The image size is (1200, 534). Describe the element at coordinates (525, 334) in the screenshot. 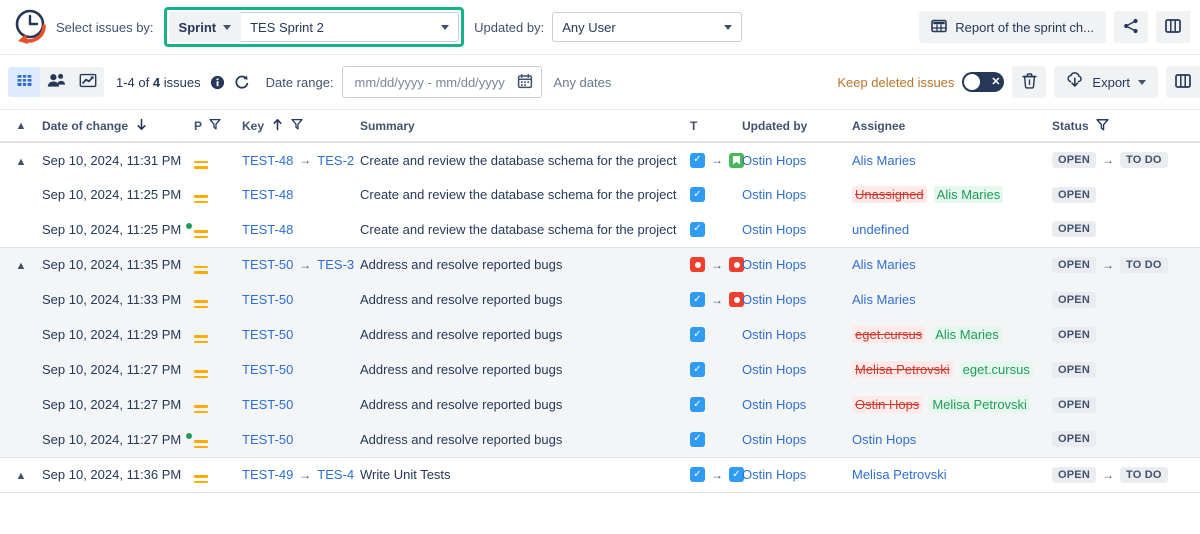

I see `cell-summary: Address and resolve reported bugs` at that location.